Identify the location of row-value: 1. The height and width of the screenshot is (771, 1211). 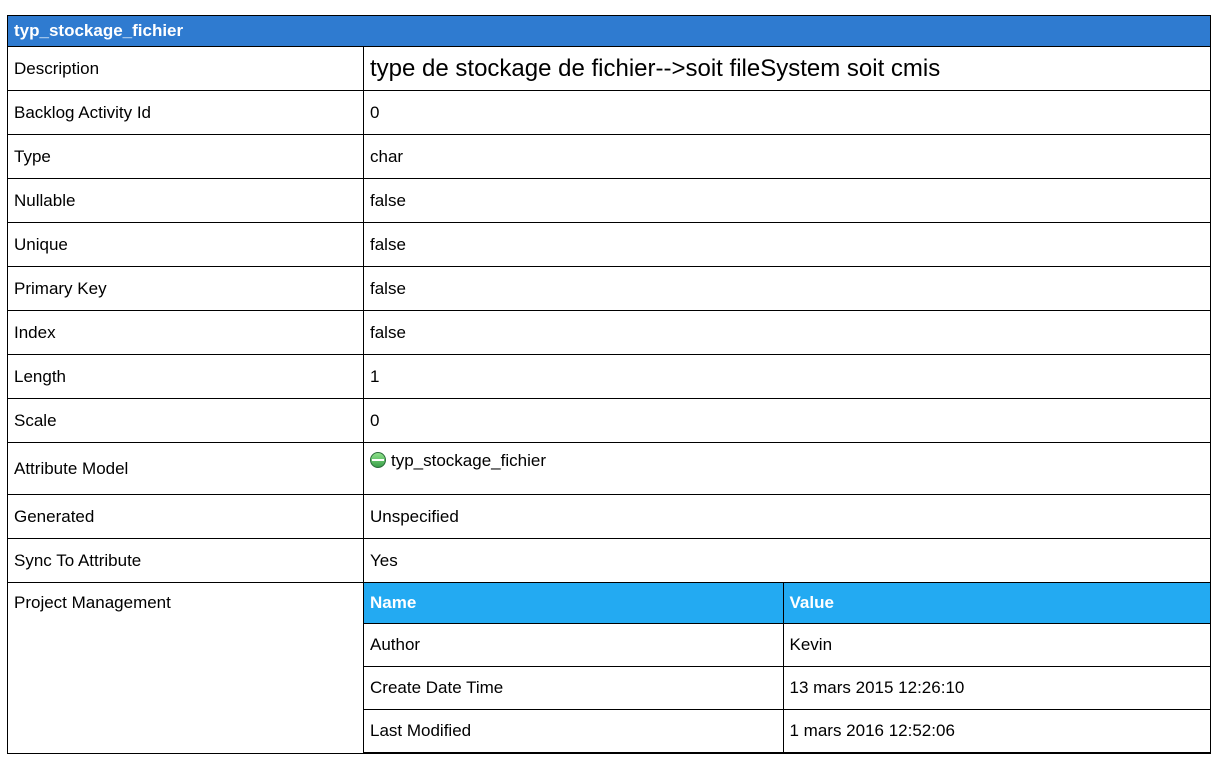
(787, 376).